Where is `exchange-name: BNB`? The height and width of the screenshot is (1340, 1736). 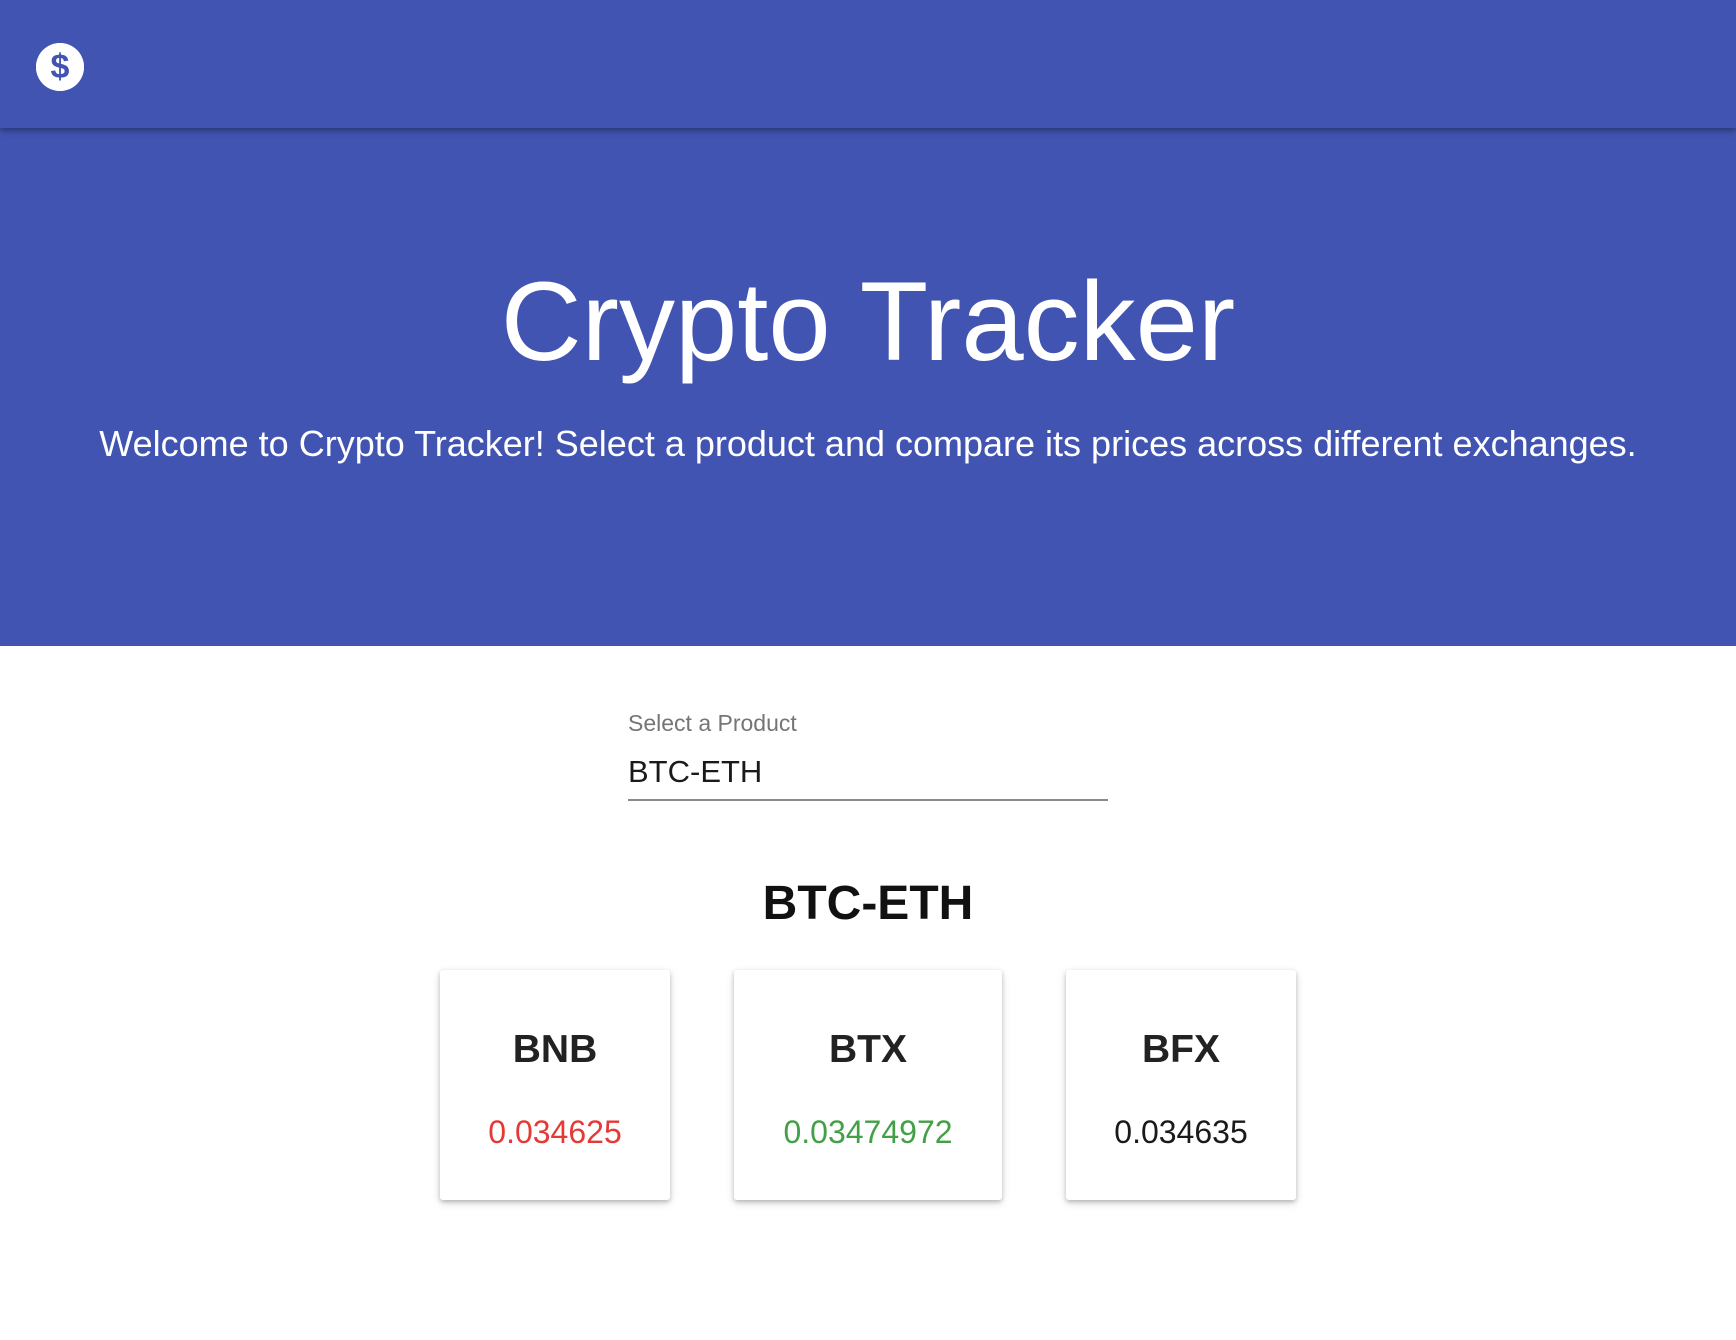
exchange-name: BNB is located at coordinates (555, 1049).